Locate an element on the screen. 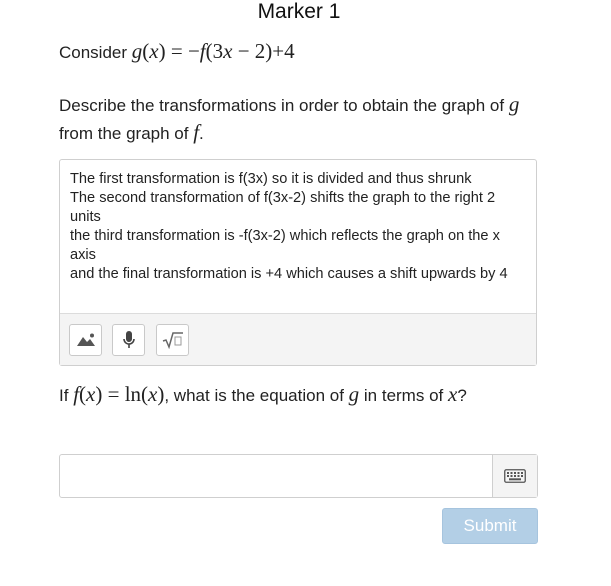  question-text: from the graph of is located at coordinates (124, 133).